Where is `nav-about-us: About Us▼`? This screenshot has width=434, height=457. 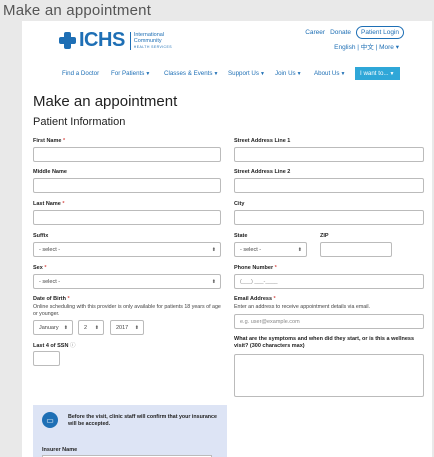
nav-about-us: About Us▼ is located at coordinates (329, 73).